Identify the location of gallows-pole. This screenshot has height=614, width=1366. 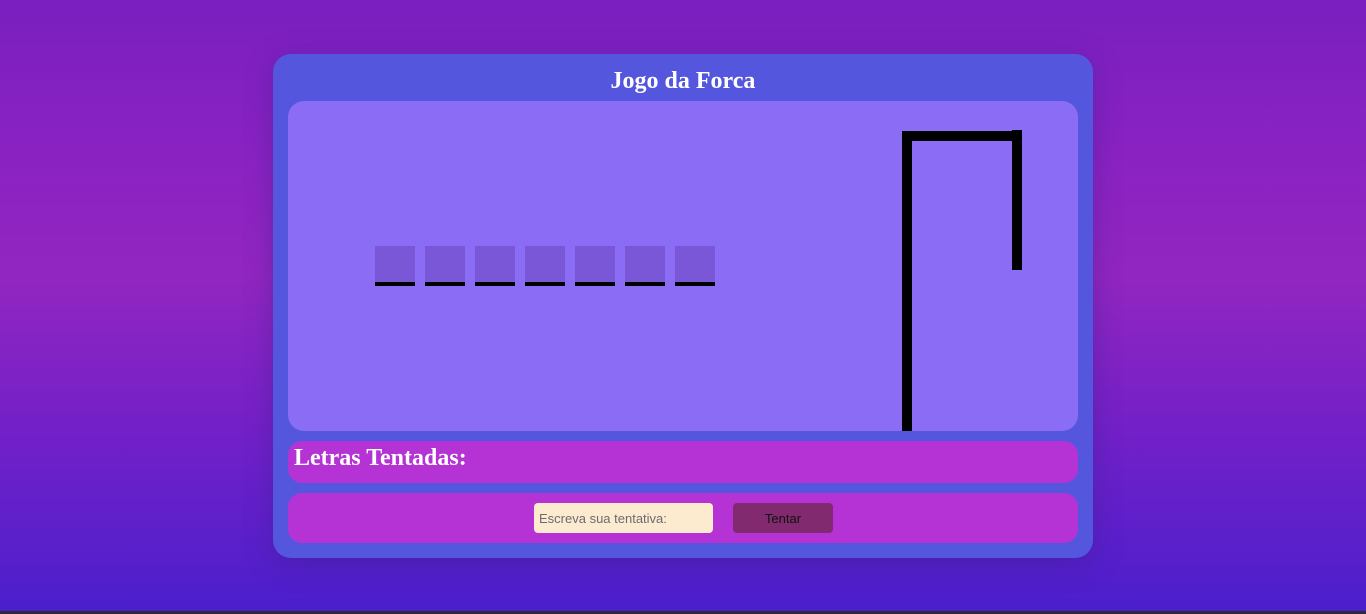
(907, 281).